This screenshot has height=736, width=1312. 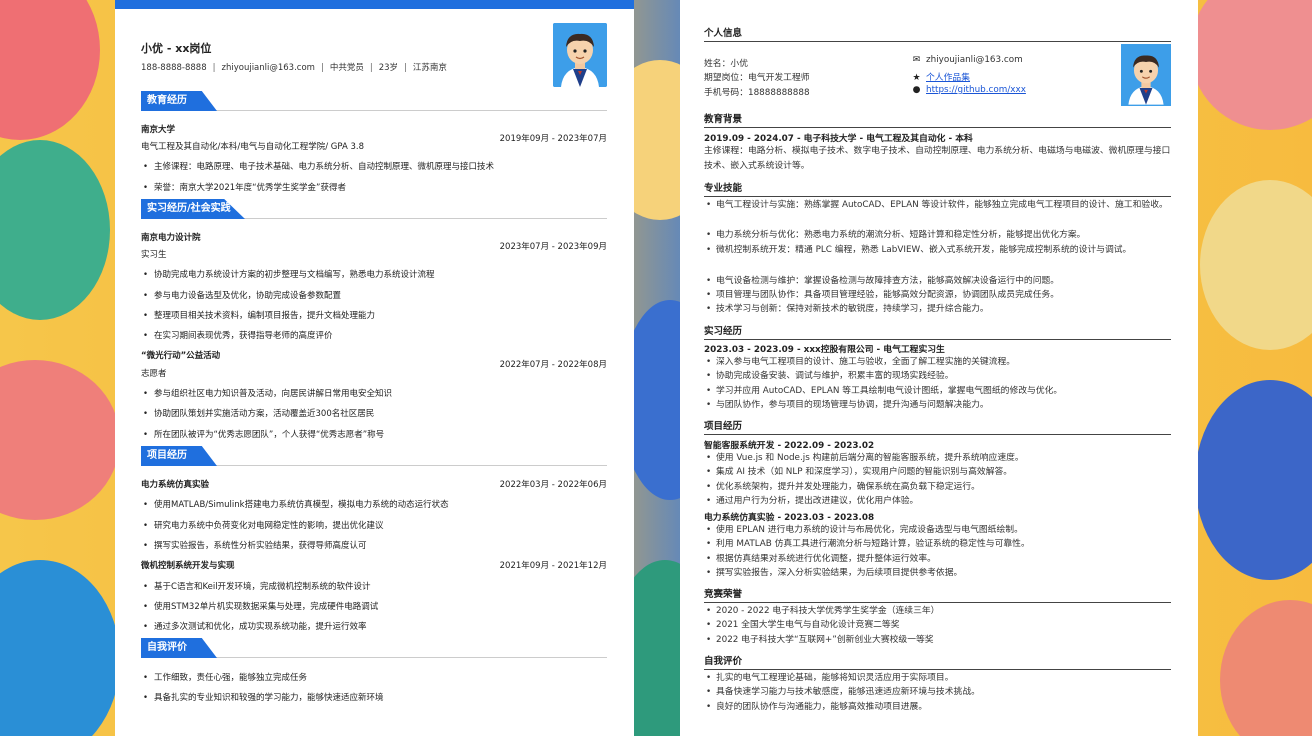 What do you see at coordinates (263, 434) in the screenshot?
I see `list-item: 所在团队被评为“优秀志愿团队”，个人获得“优秀志愿者”称号` at bounding box center [263, 434].